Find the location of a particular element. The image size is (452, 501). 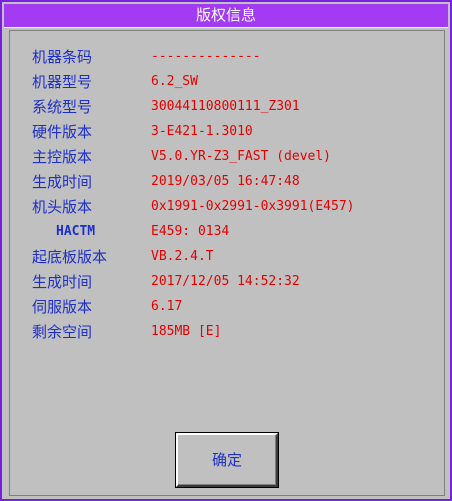

row-value: 185MB [E] is located at coordinates (186, 331).